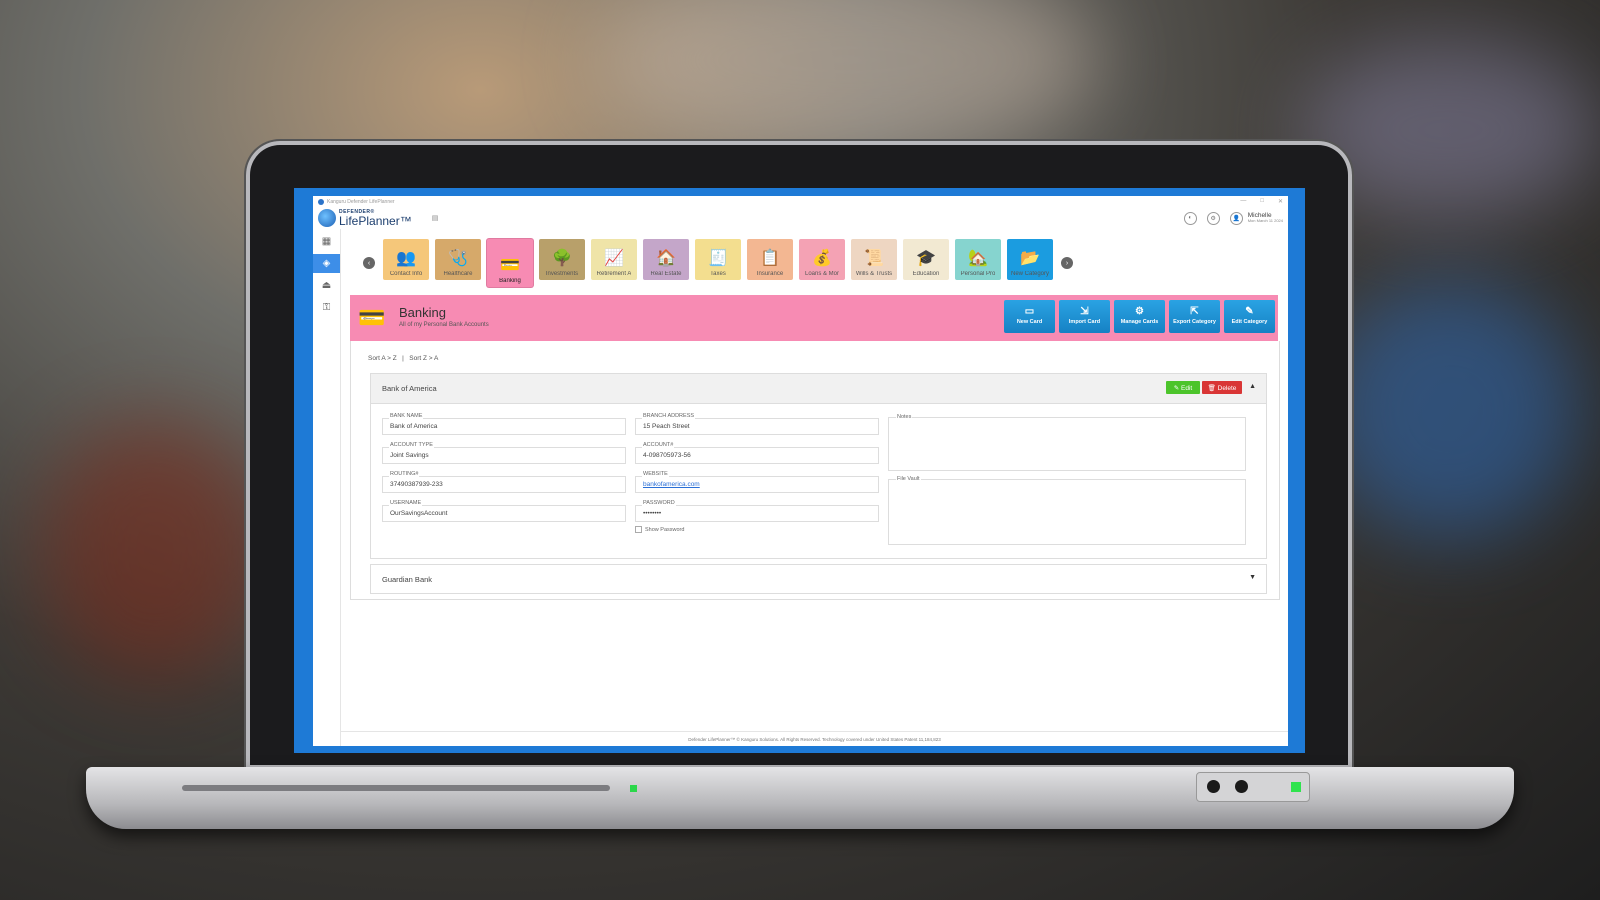  Describe the element at coordinates (1252, 386) in the screenshot. I see `chevron-up-icon: ▲` at that location.